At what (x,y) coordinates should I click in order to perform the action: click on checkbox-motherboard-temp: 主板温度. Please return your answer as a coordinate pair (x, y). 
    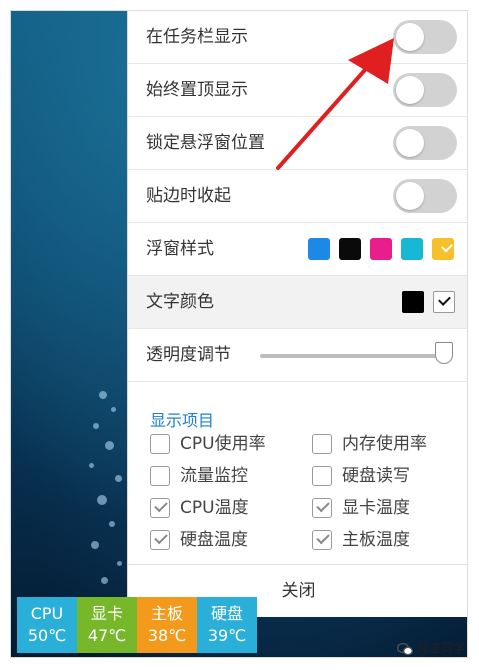
    Looking at the image, I should click on (361, 540).